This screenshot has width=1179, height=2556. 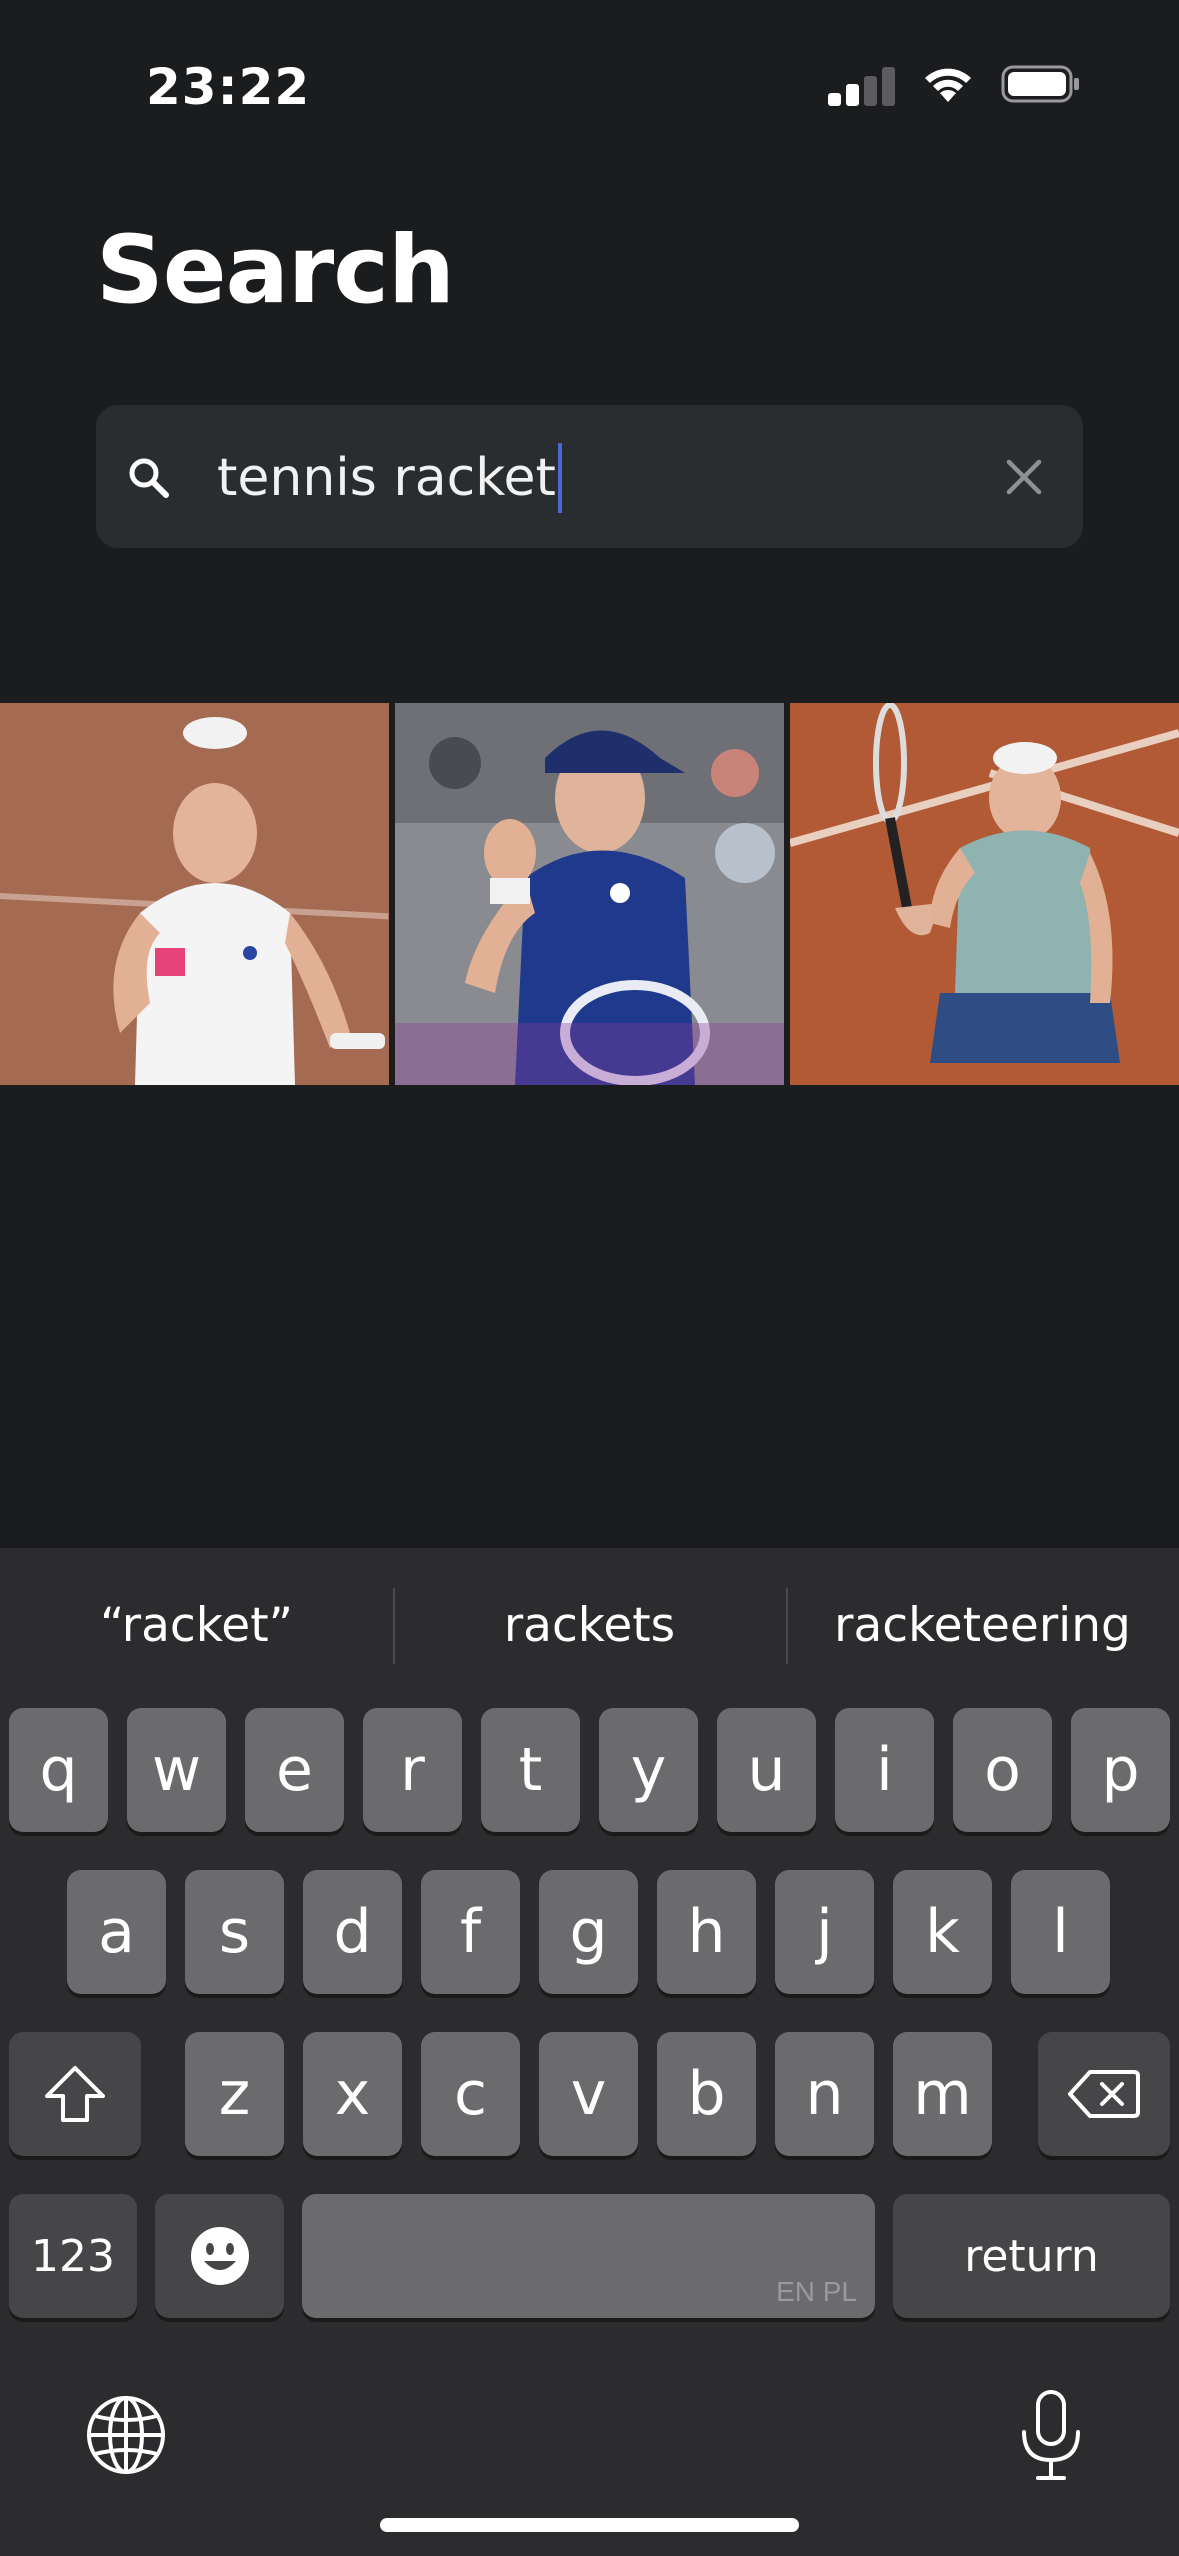 What do you see at coordinates (470, 2094) in the screenshot?
I see `key-c: c` at bounding box center [470, 2094].